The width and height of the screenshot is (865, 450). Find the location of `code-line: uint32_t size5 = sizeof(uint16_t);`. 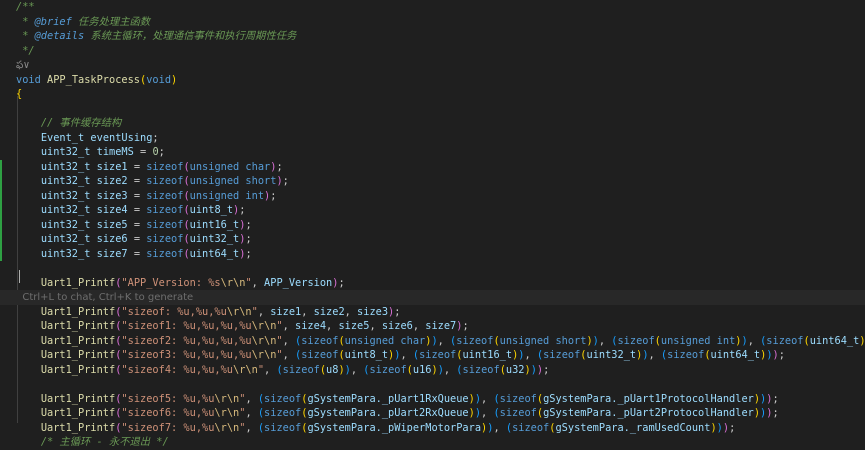

code-line: uint32_t size5 = sizeof(uint16_t); is located at coordinates (432, 224).